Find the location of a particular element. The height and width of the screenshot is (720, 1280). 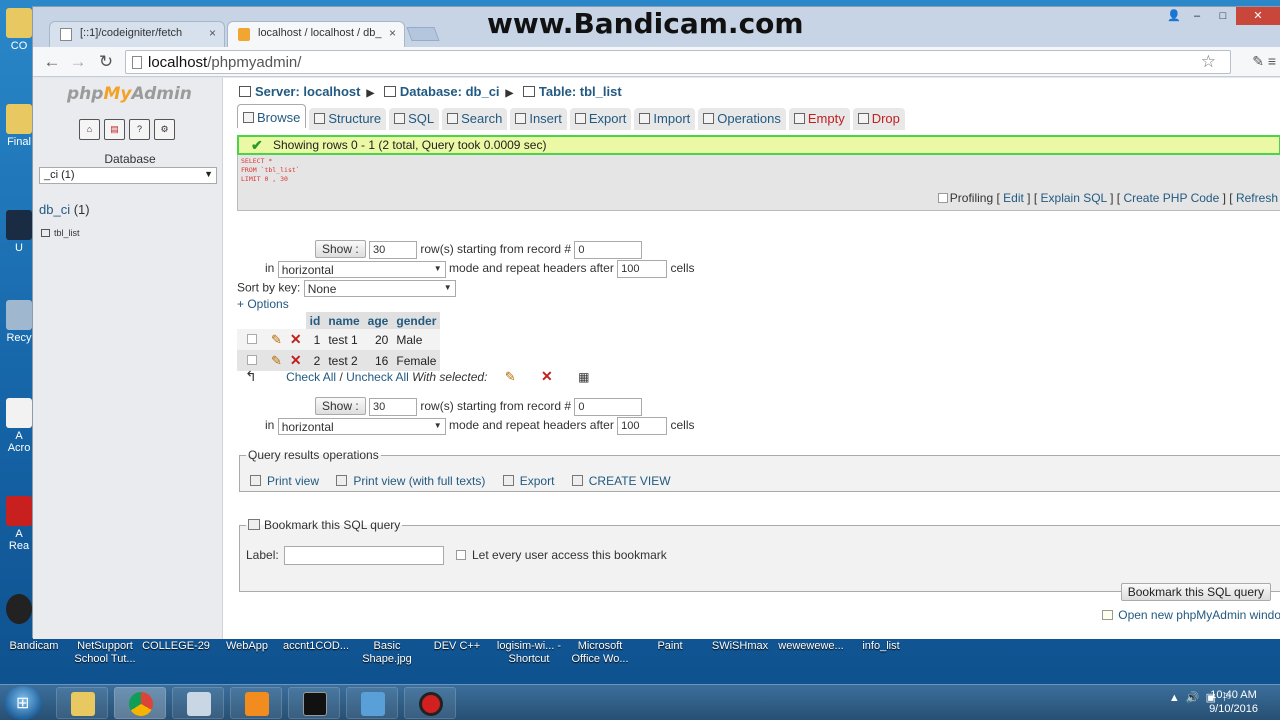

breadcrumb-table: Table: tbl_list is located at coordinates (580, 91).